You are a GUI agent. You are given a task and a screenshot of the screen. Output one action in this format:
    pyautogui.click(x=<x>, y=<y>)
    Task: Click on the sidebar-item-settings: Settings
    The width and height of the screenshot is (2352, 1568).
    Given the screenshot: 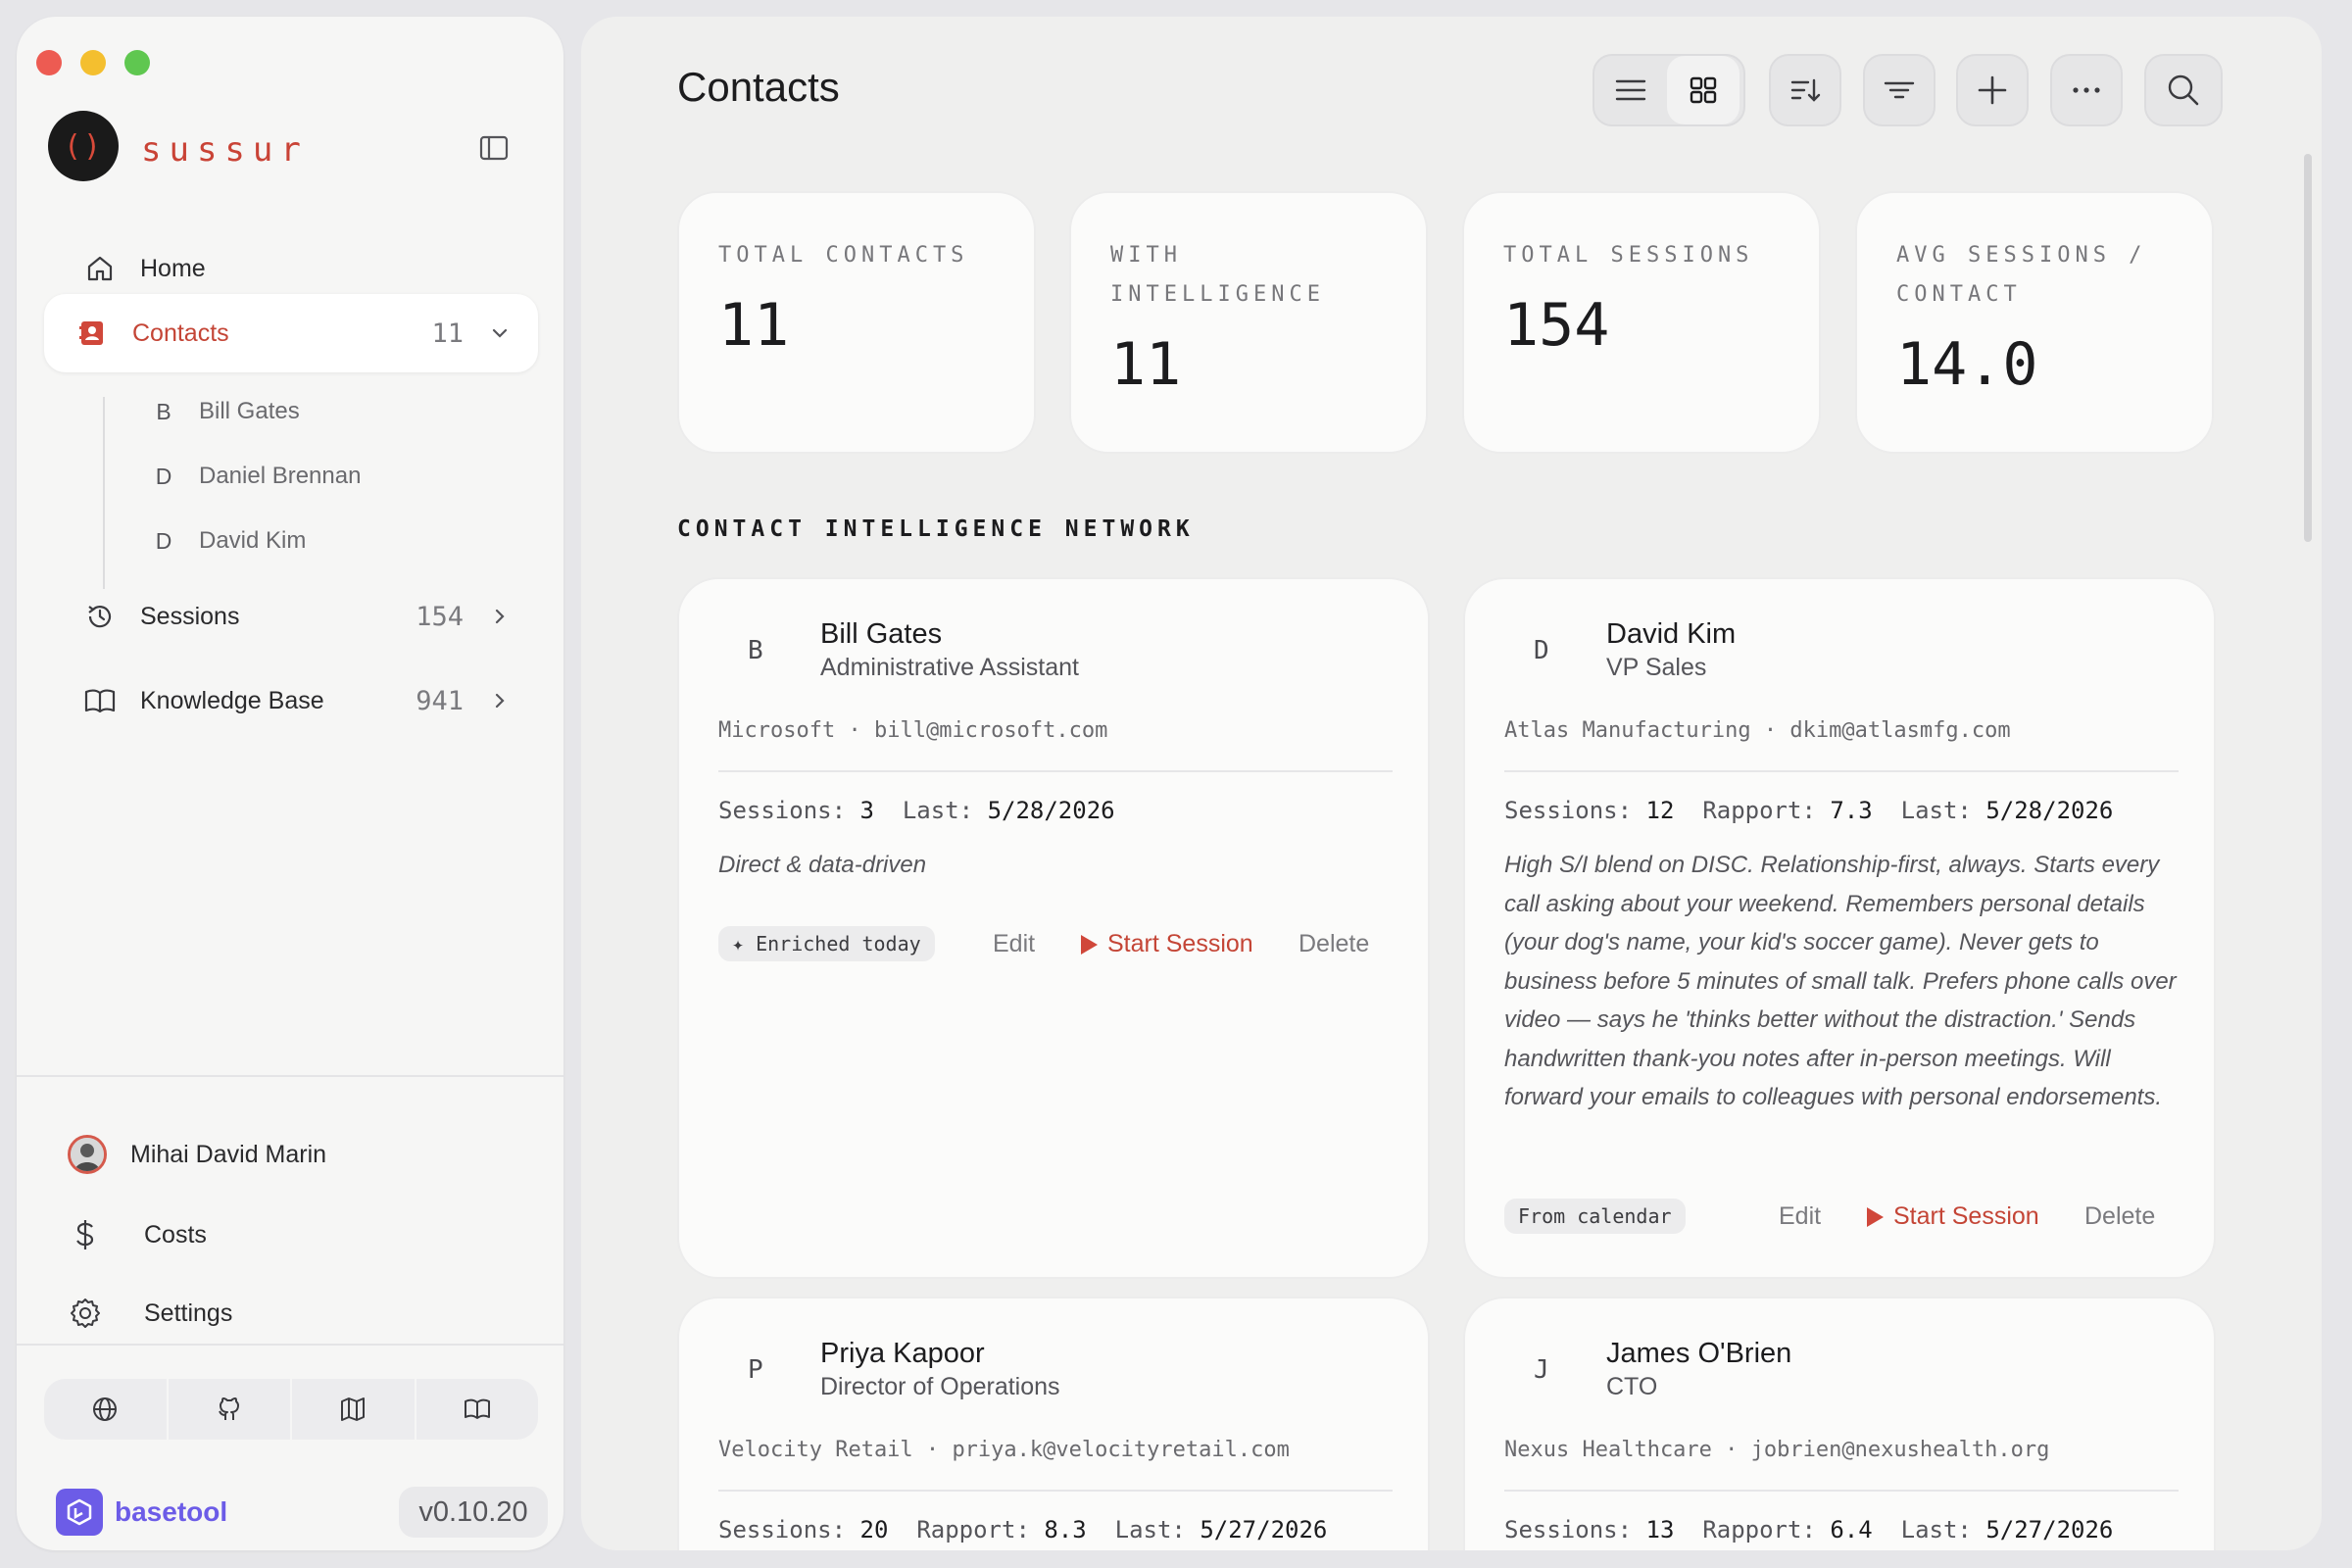 What is the action you would take?
    pyautogui.click(x=150, y=1313)
    